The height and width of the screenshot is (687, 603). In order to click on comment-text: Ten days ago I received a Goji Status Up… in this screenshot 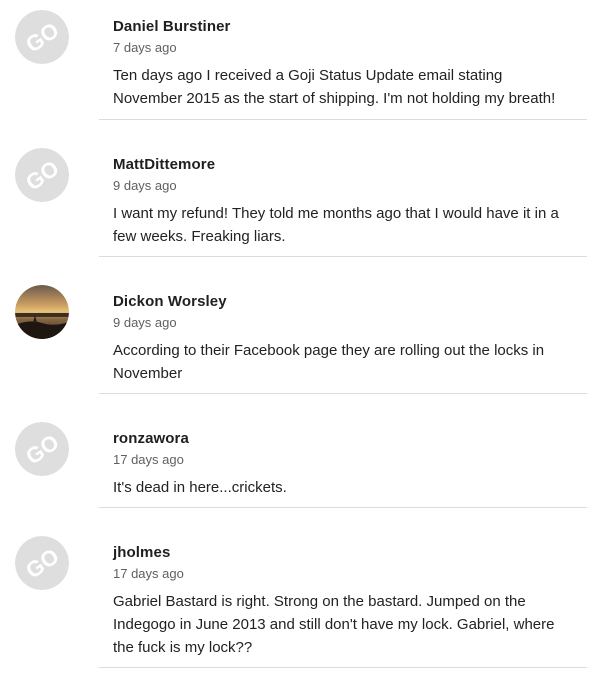, I will do `click(334, 87)`.